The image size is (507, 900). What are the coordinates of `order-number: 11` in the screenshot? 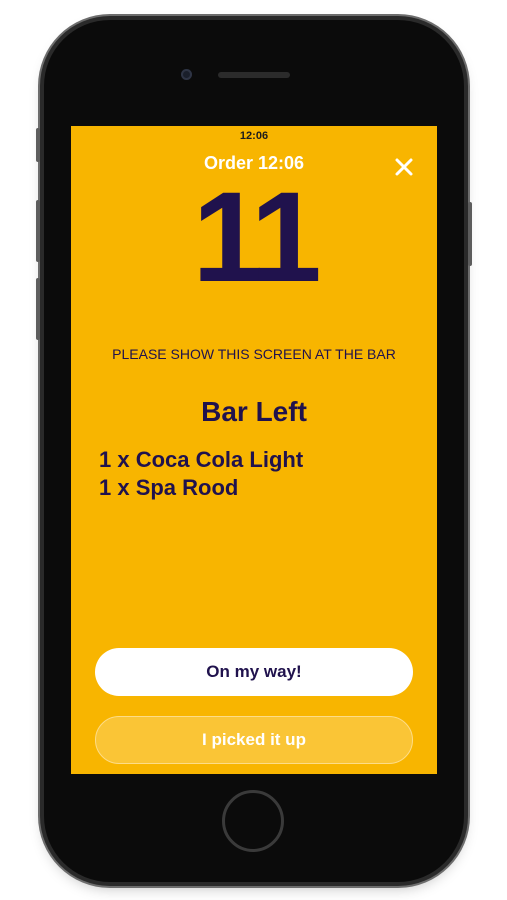 It's located at (256, 237).